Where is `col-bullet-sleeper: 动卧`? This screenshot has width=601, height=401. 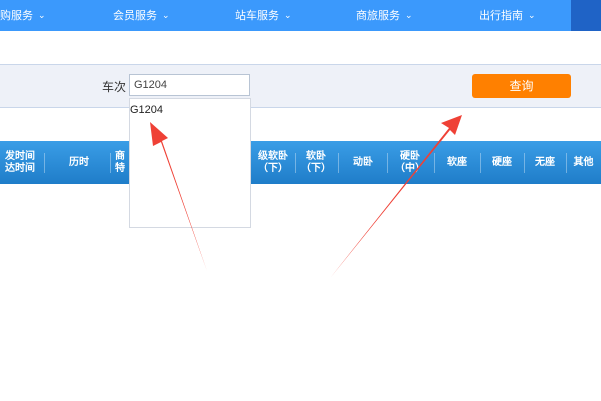 col-bullet-sleeper: 动卧 is located at coordinates (363, 162).